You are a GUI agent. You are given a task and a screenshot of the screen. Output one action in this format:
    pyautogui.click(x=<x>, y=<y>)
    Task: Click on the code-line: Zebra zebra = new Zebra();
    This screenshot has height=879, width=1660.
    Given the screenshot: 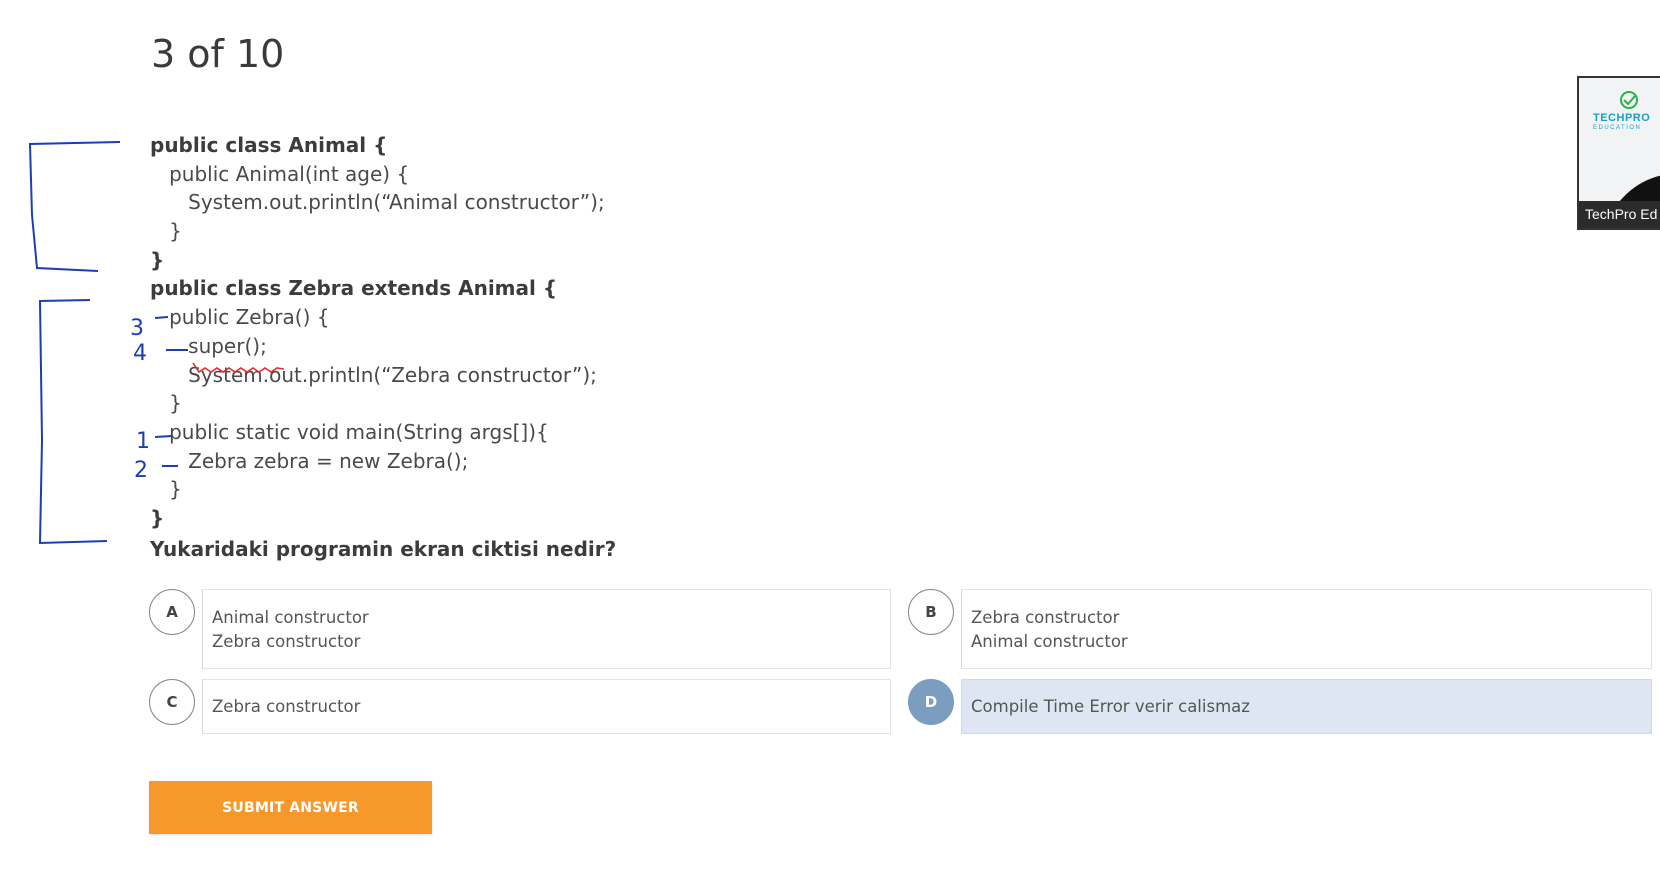 What is the action you would take?
    pyautogui.click(x=309, y=460)
    